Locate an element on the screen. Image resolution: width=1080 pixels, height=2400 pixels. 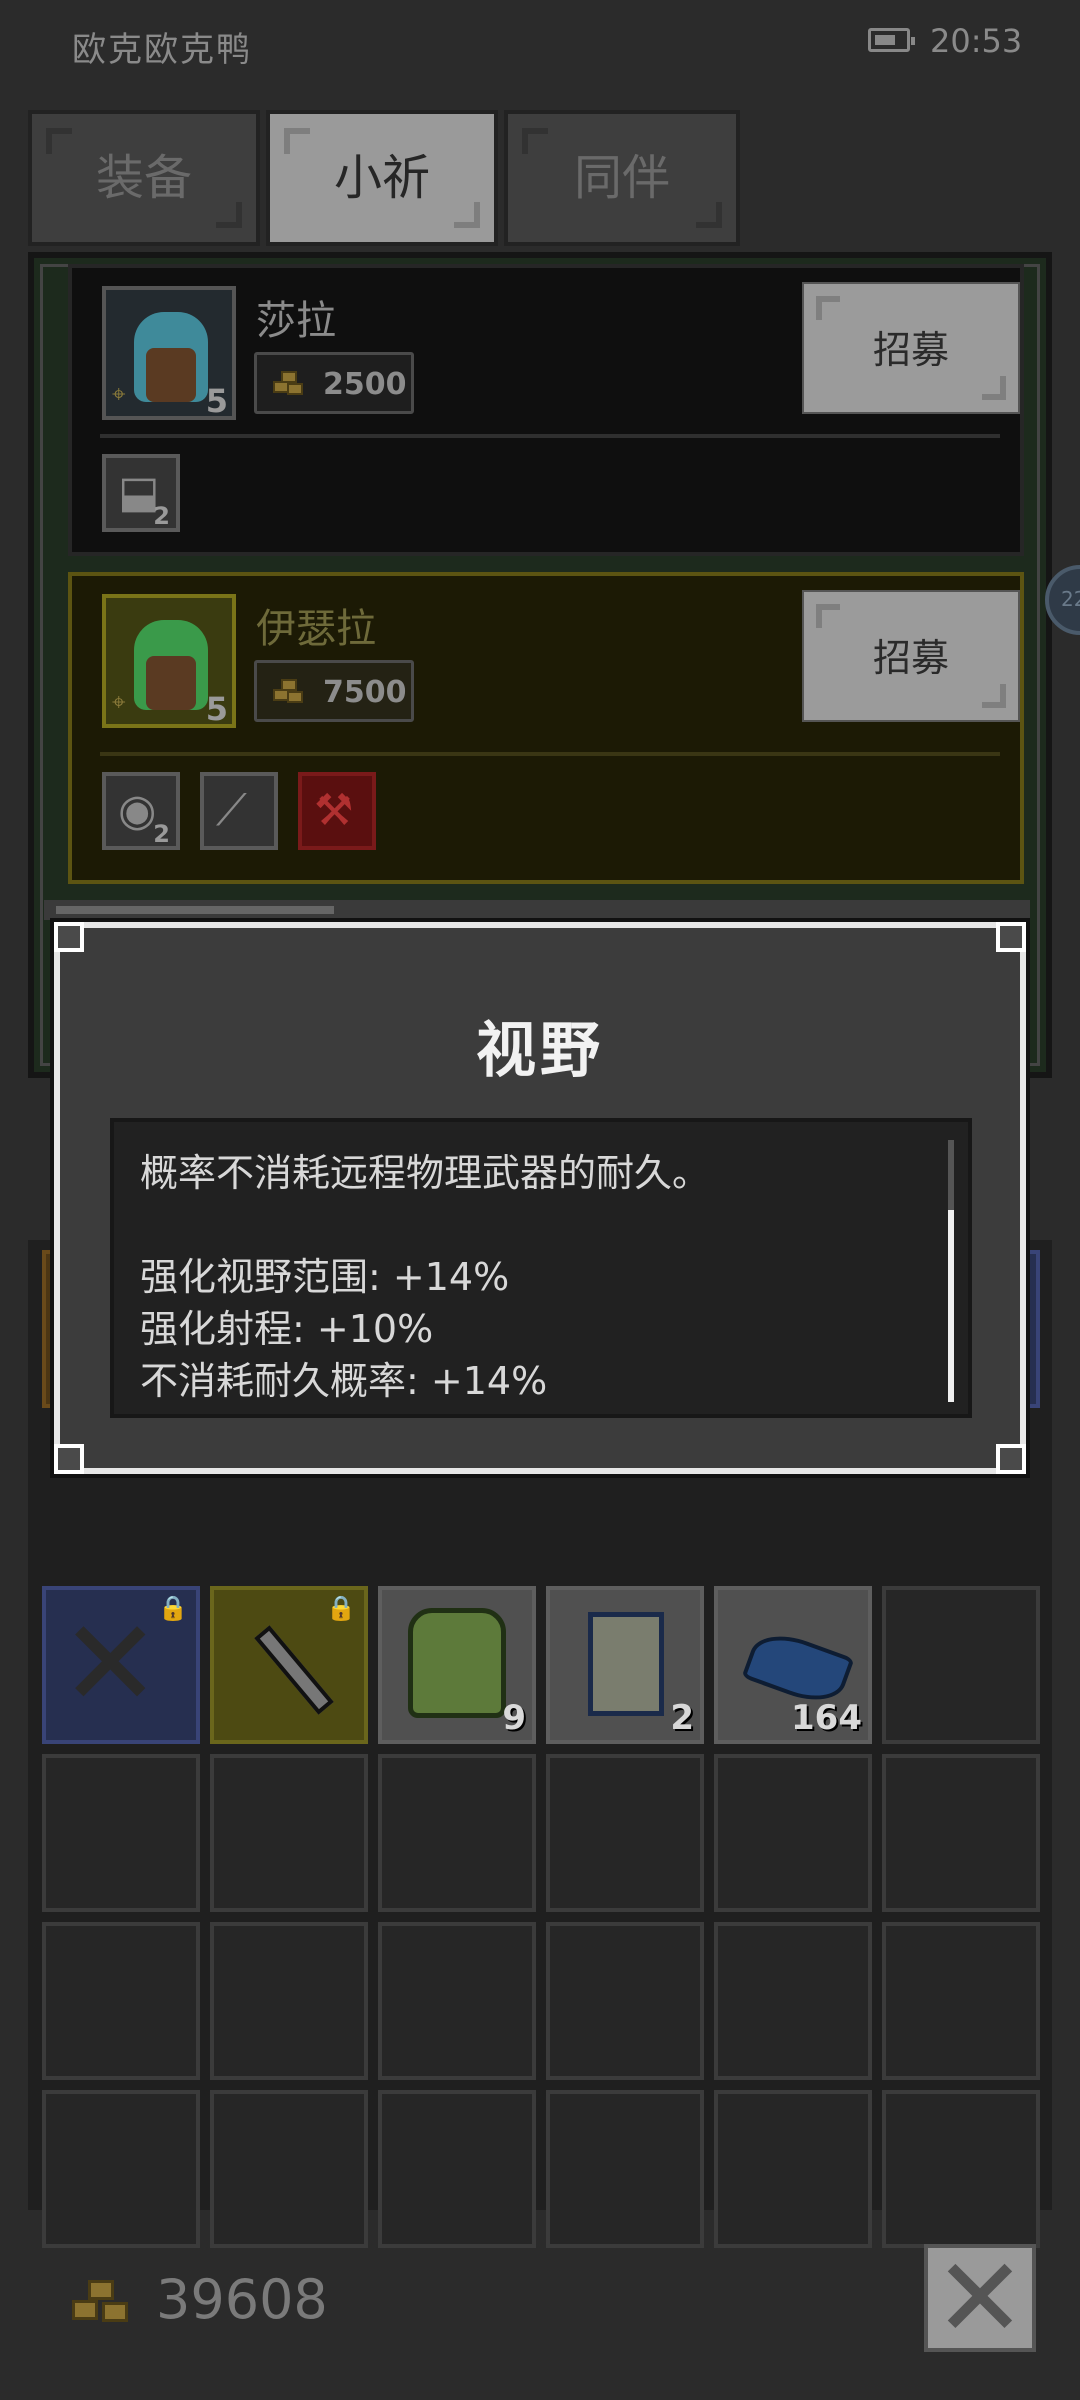
companion-card: ⌖ 5 伊瑟拉 7500 招募 ◉ 2 ⟋ ⚒ is located at coordinates (546, 728).